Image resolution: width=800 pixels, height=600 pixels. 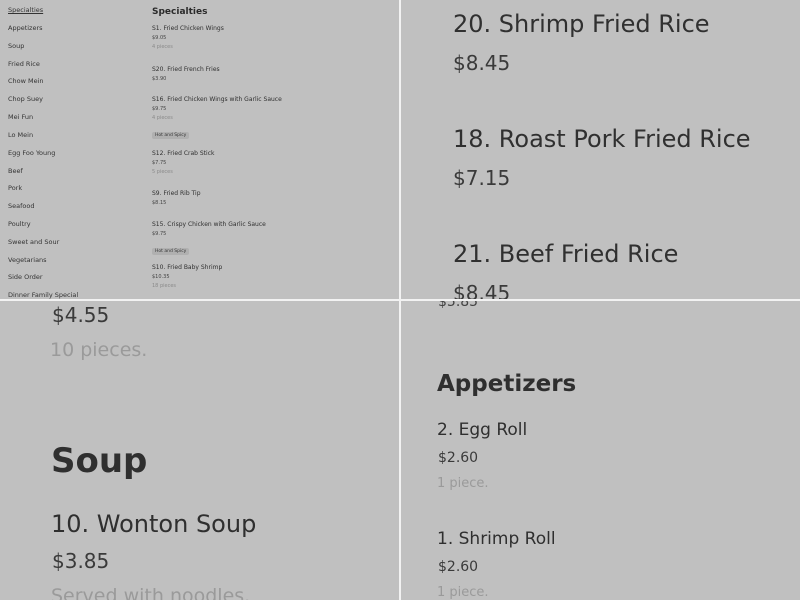 What do you see at coordinates (183, 162) in the screenshot?
I see `menu-item: S12. Fried Crab Stick $7.75 5 pieces` at bounding box center [183, 162].